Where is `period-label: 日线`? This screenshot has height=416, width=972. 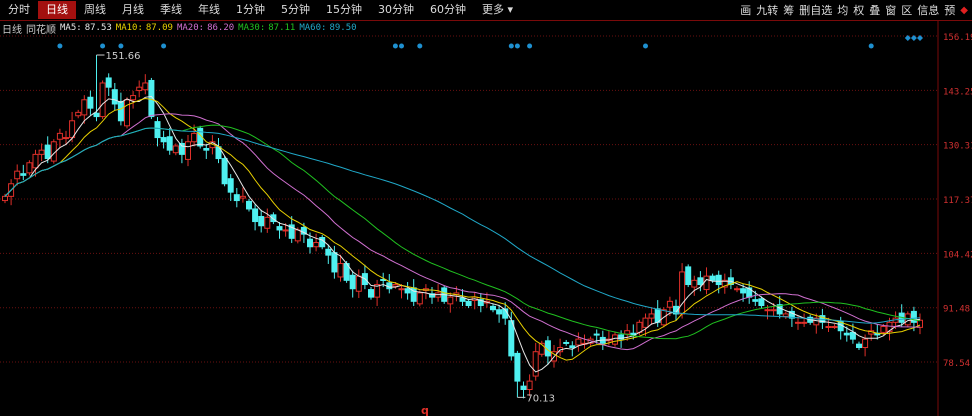
period-label: 日线 is located at coordinates (12, 30).